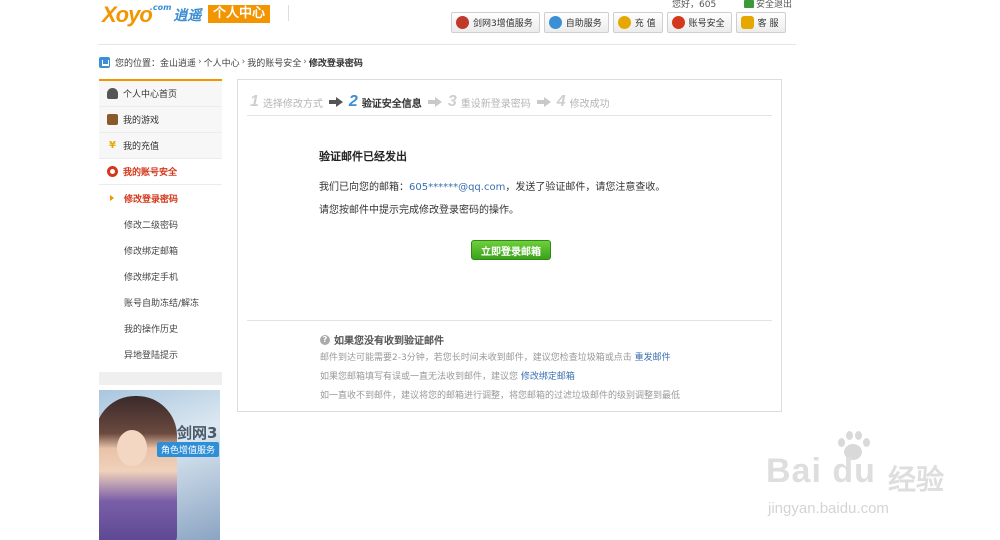 The height and width of the screenshot is (540, 1000). I want to click on user-icon, so click(555, 22).